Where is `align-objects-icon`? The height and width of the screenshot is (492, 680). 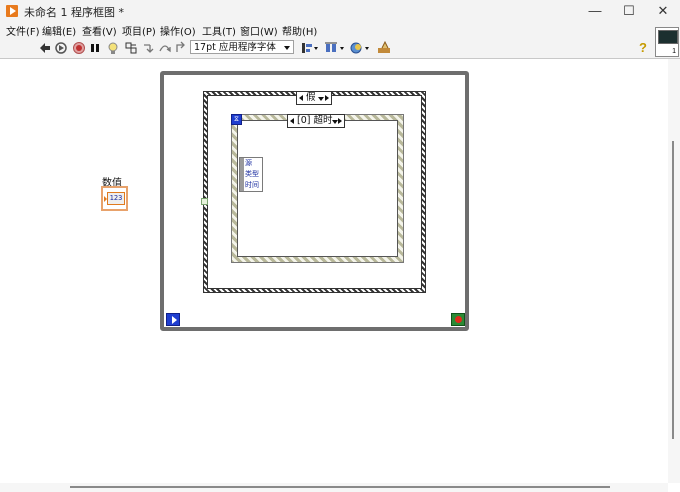 align-objects-icon is located at coordinates (310, 48).